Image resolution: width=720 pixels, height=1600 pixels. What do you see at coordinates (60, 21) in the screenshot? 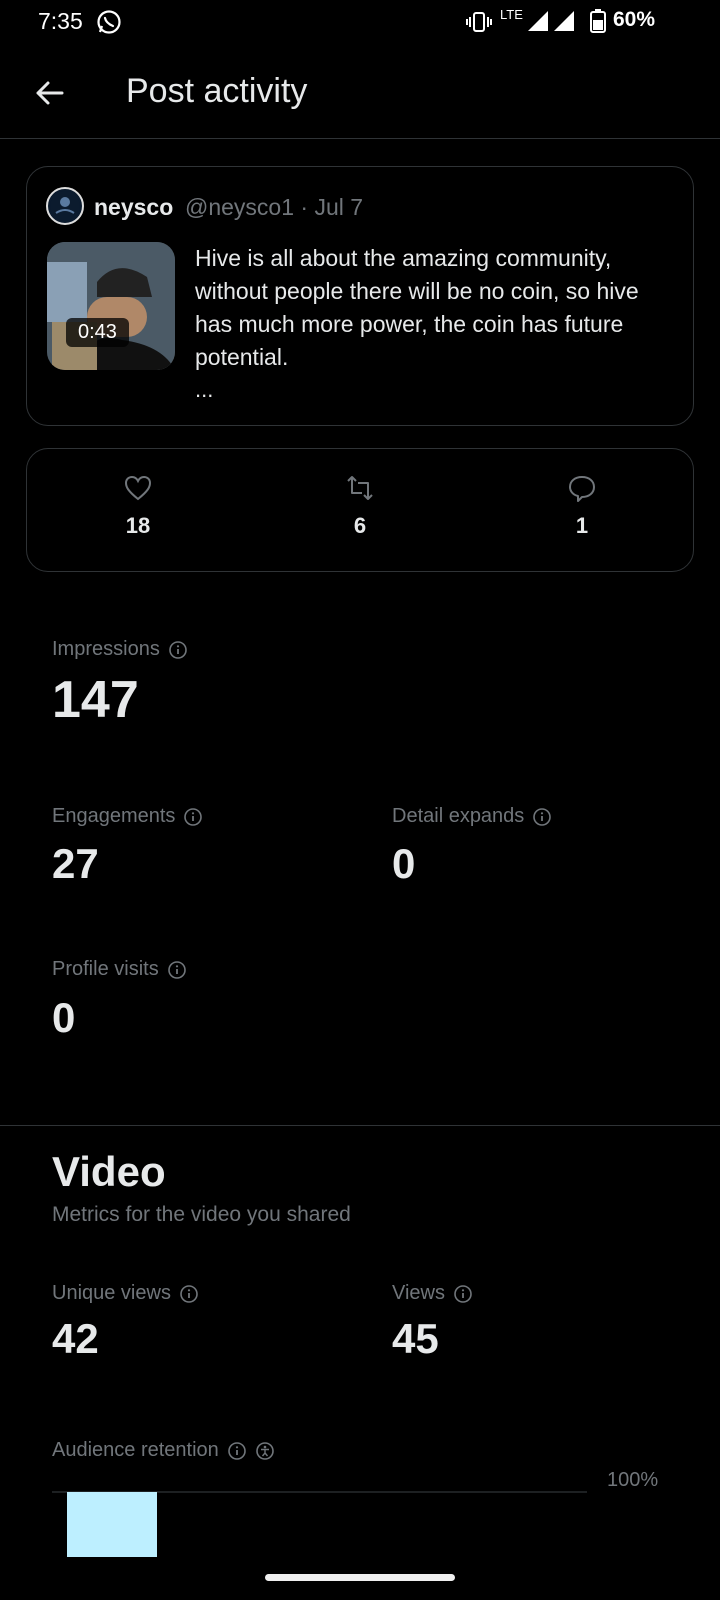
I see `status-time: 7:35` at bounding box center [60, 21].